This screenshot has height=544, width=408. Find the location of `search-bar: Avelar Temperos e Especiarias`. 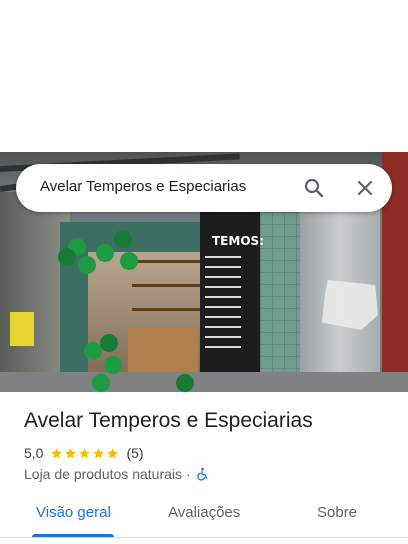

search-bar: Avelar Temperos e Especiarias is located at coordinates (204, 188).